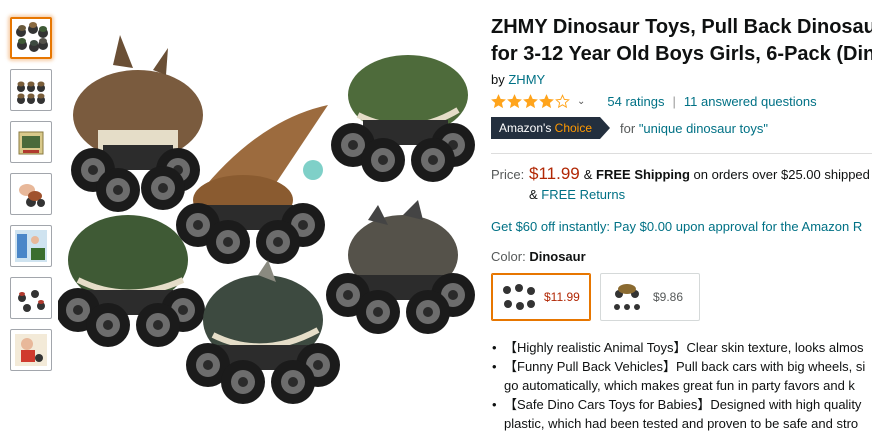 The height and width of the screenshot is (434, 872). What do you see at coordinates (668, 297) in the screenshot?
I see `swatch-price: $9.86` at bounding box center [668, 297].